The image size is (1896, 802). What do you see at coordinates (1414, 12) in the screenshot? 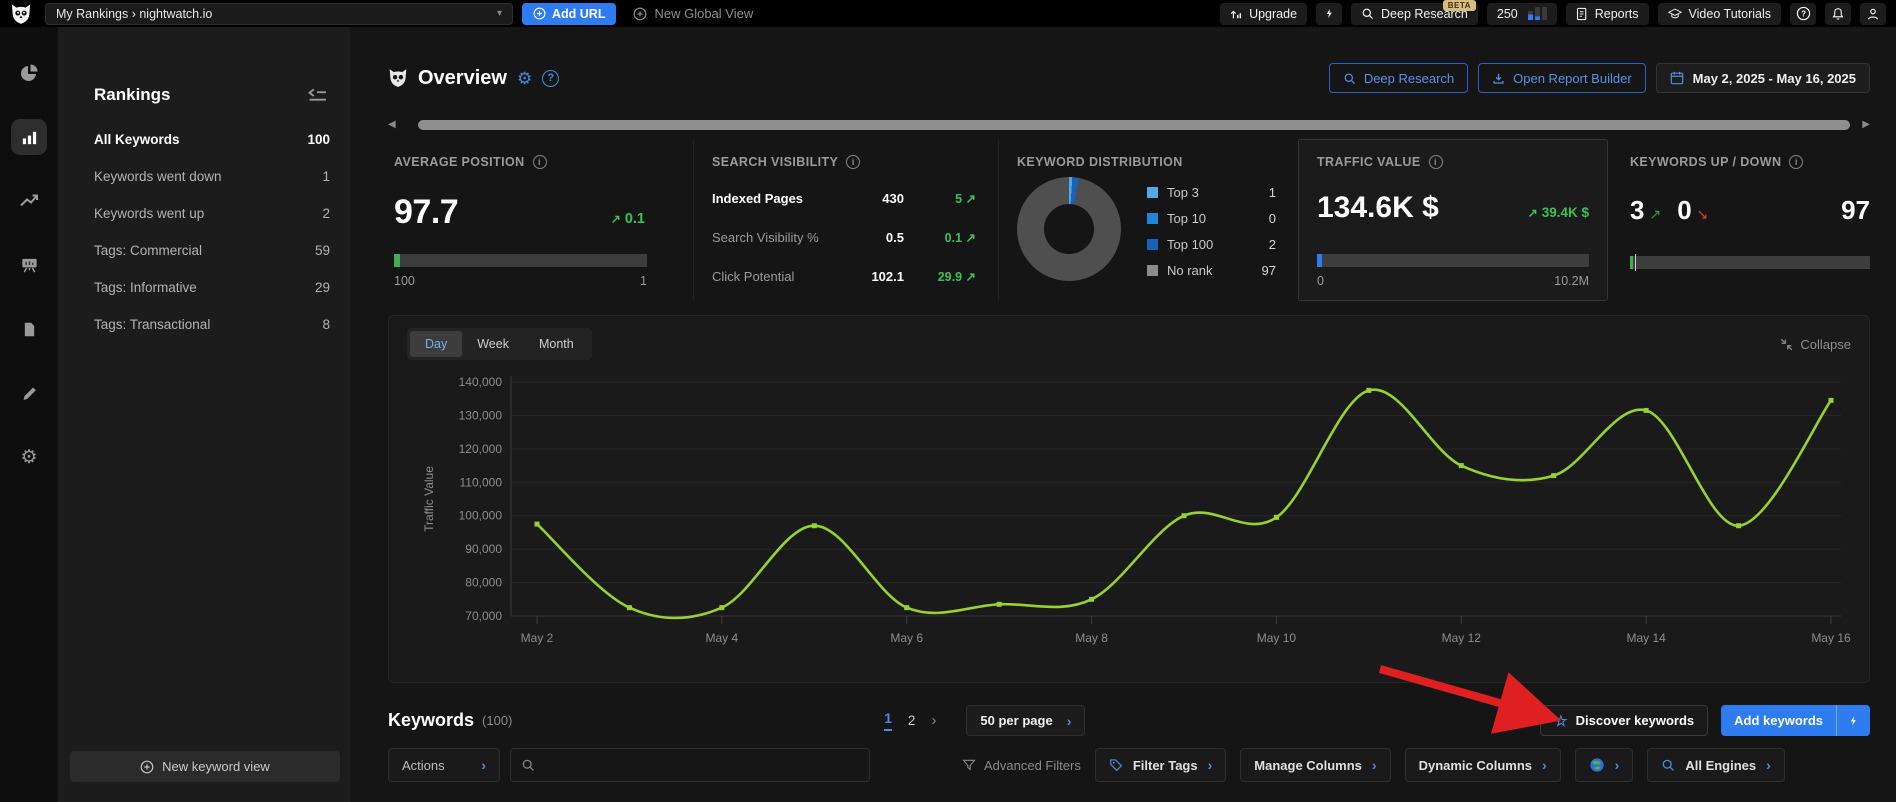
I see `deep-research-button: Deep Research BETA` at bounding box center [1414, 12].